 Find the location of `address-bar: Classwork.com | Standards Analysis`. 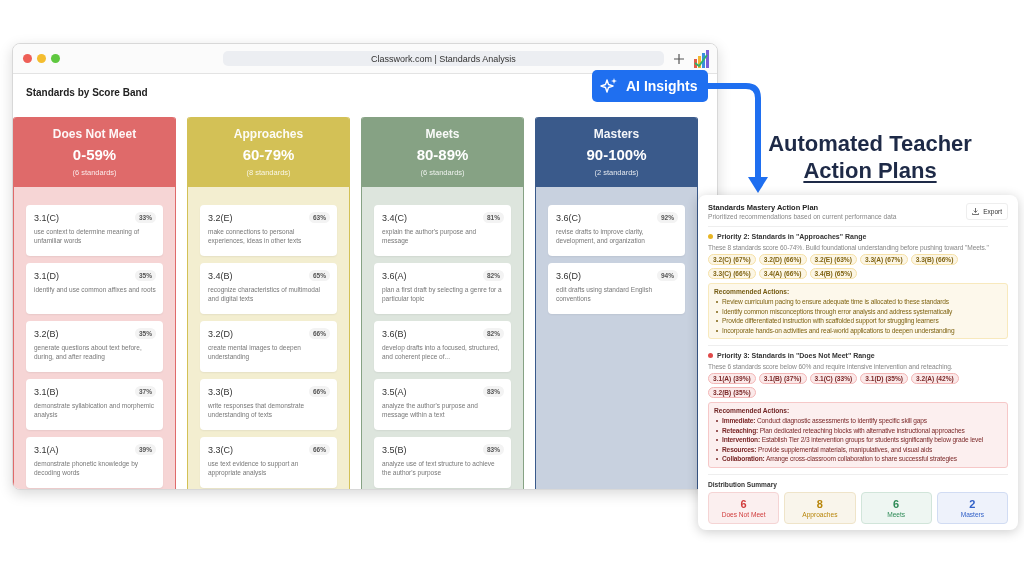

address-bar: Classwork.com | Standards Analysis is located at coordinates (443, 58).